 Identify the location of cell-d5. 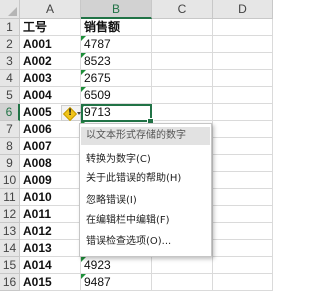
(243, 95).